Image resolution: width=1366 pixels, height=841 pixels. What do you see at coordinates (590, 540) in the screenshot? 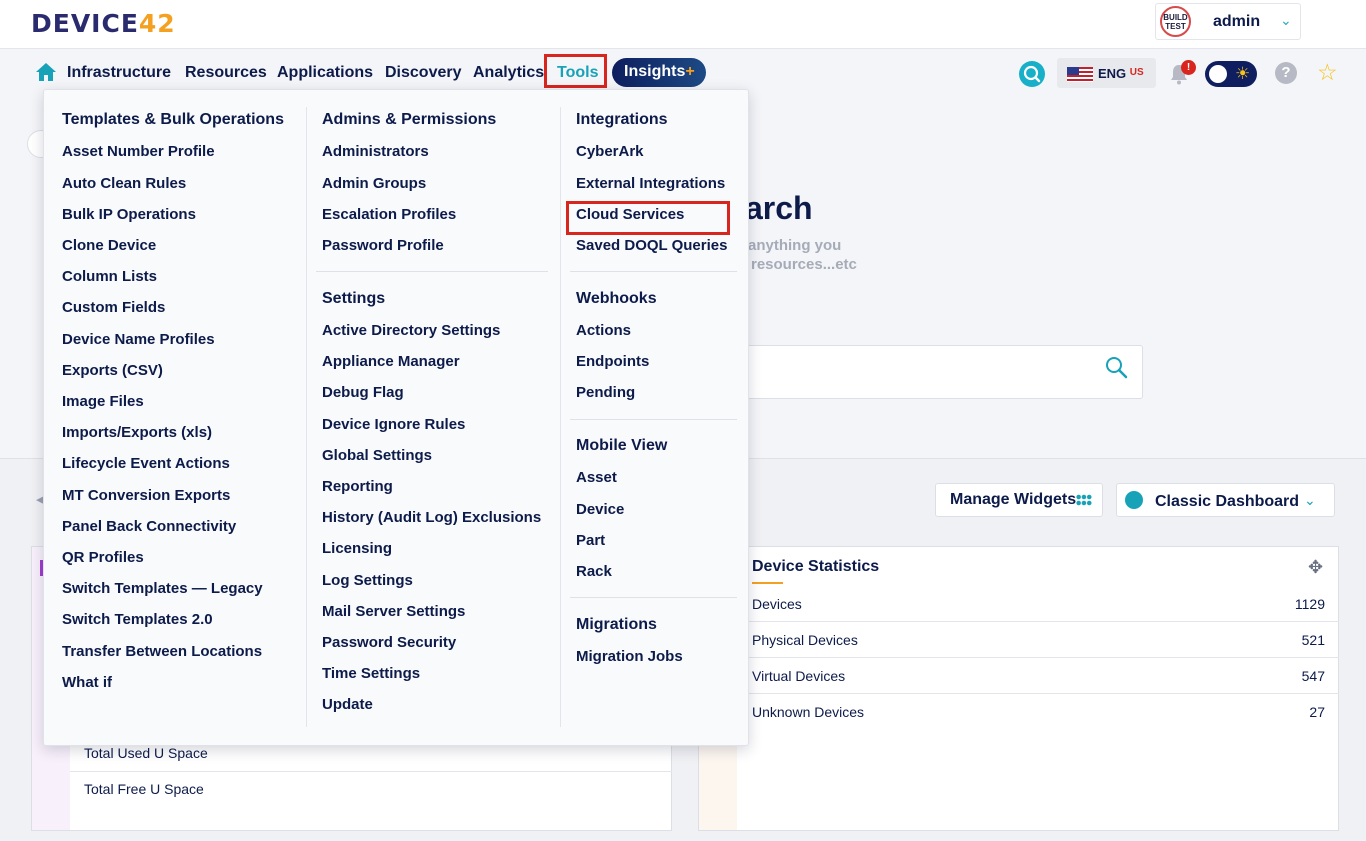
I see `menu-item: Part` at bounding box center [590, 540].